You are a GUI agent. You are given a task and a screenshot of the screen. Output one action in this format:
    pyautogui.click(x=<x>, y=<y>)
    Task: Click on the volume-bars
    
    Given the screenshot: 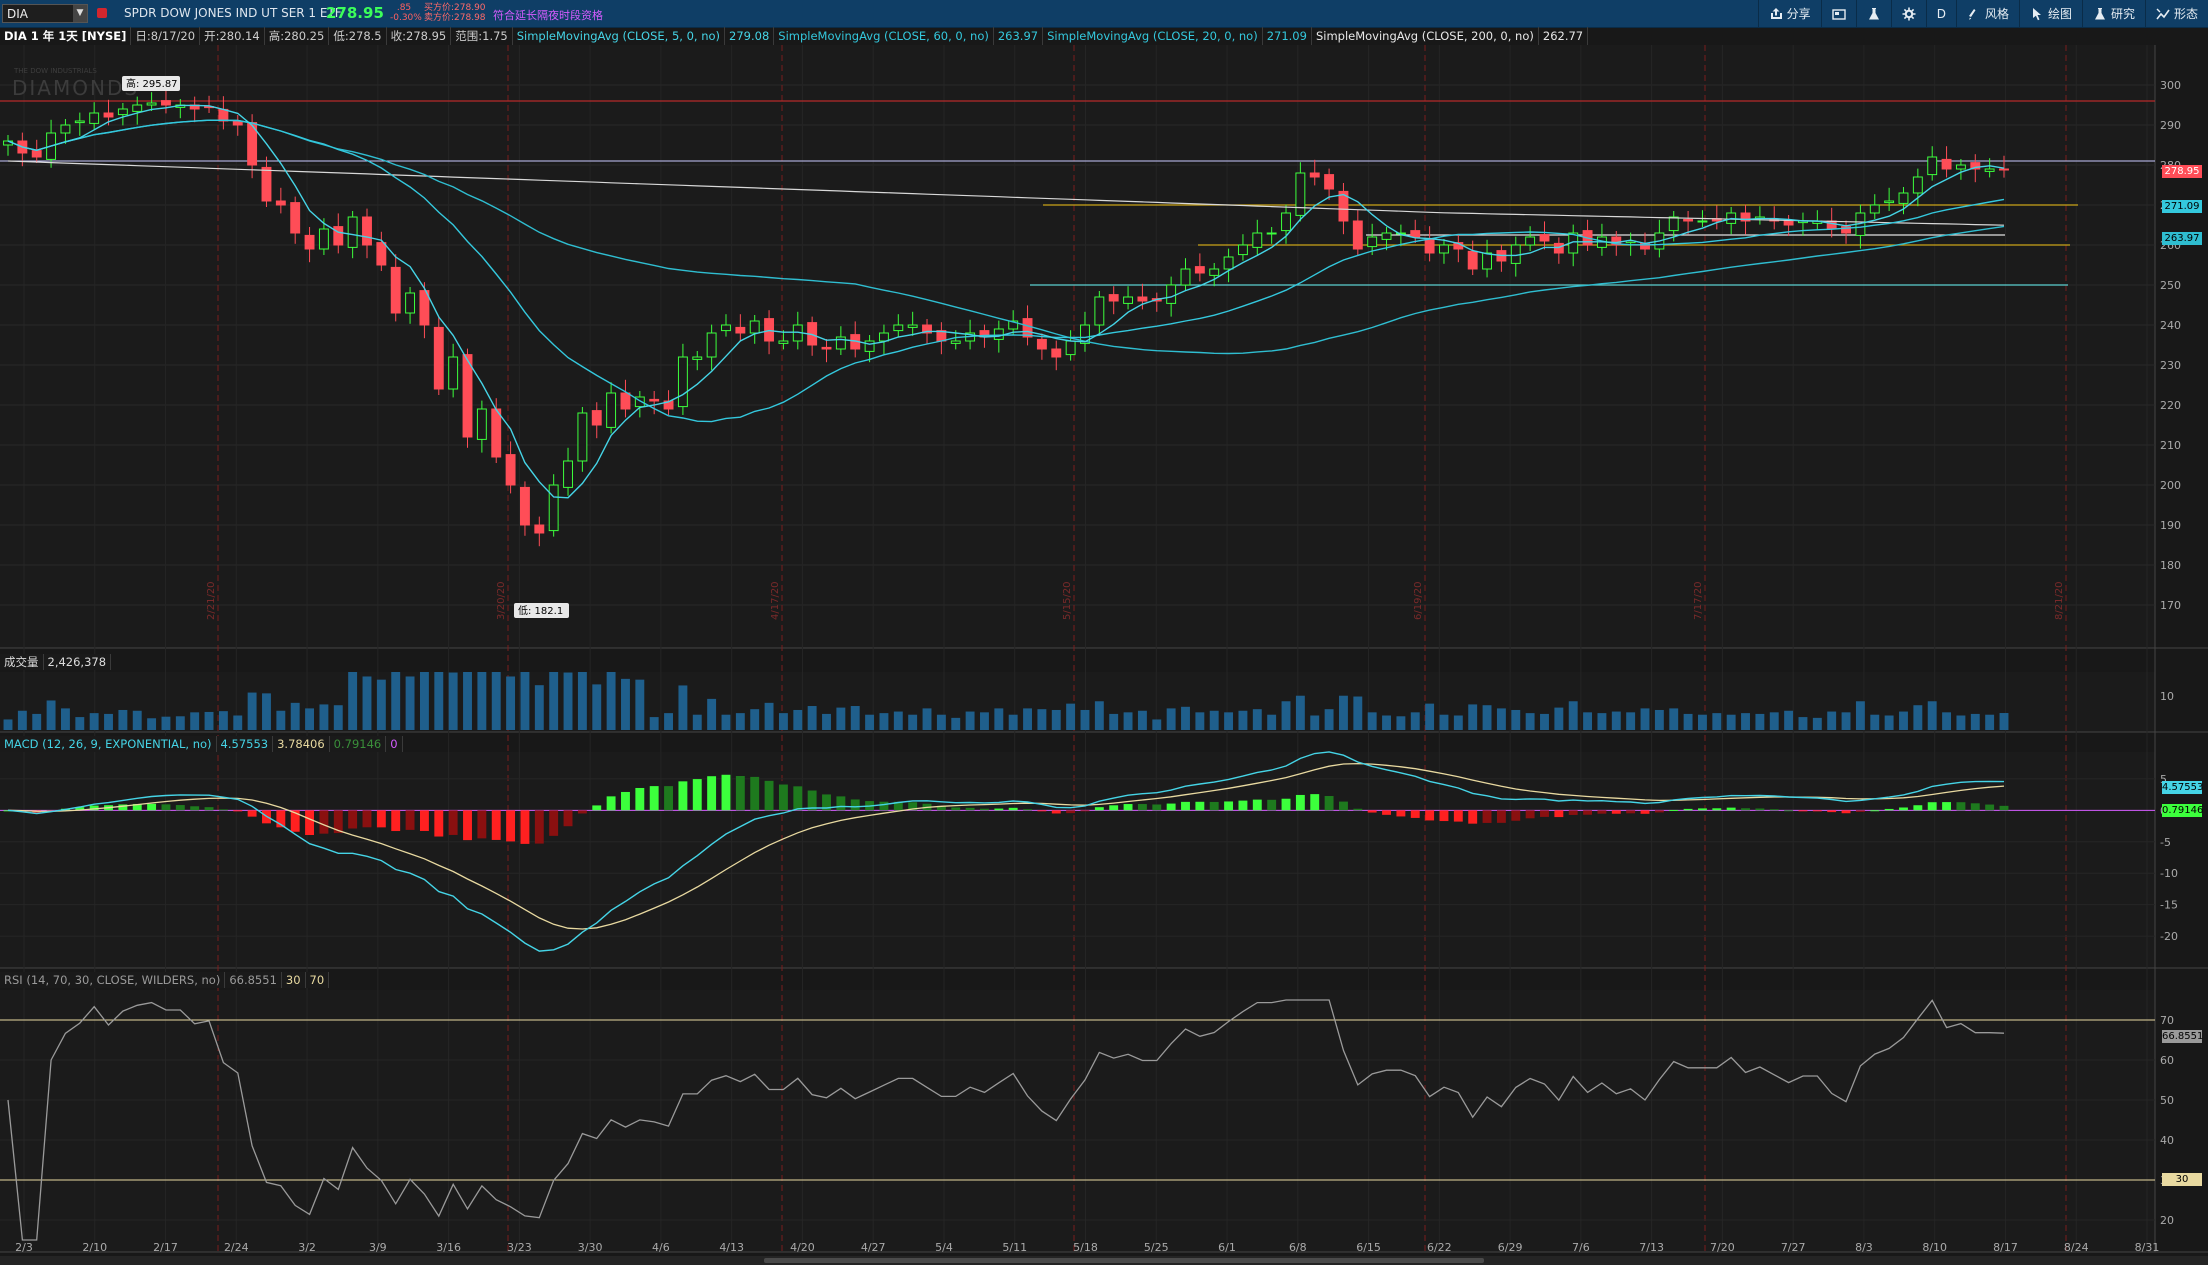 What is the action you would take?
    pyautogui.click(x=1006, y=701)
    